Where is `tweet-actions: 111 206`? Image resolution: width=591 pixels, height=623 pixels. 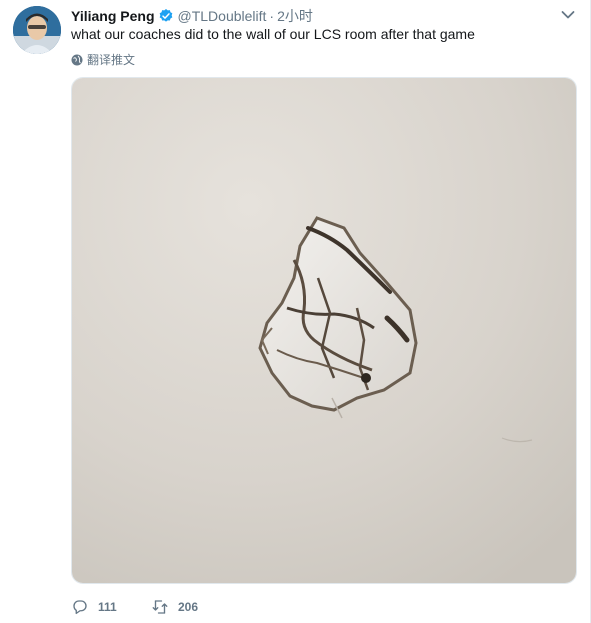 tweet-actions: 111 206 is located at coordinates (134, 607).